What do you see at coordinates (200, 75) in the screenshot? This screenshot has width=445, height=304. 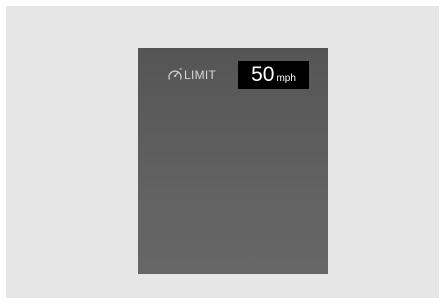 I see `limit-label: LIMIT` at bounding box center [200, 75].